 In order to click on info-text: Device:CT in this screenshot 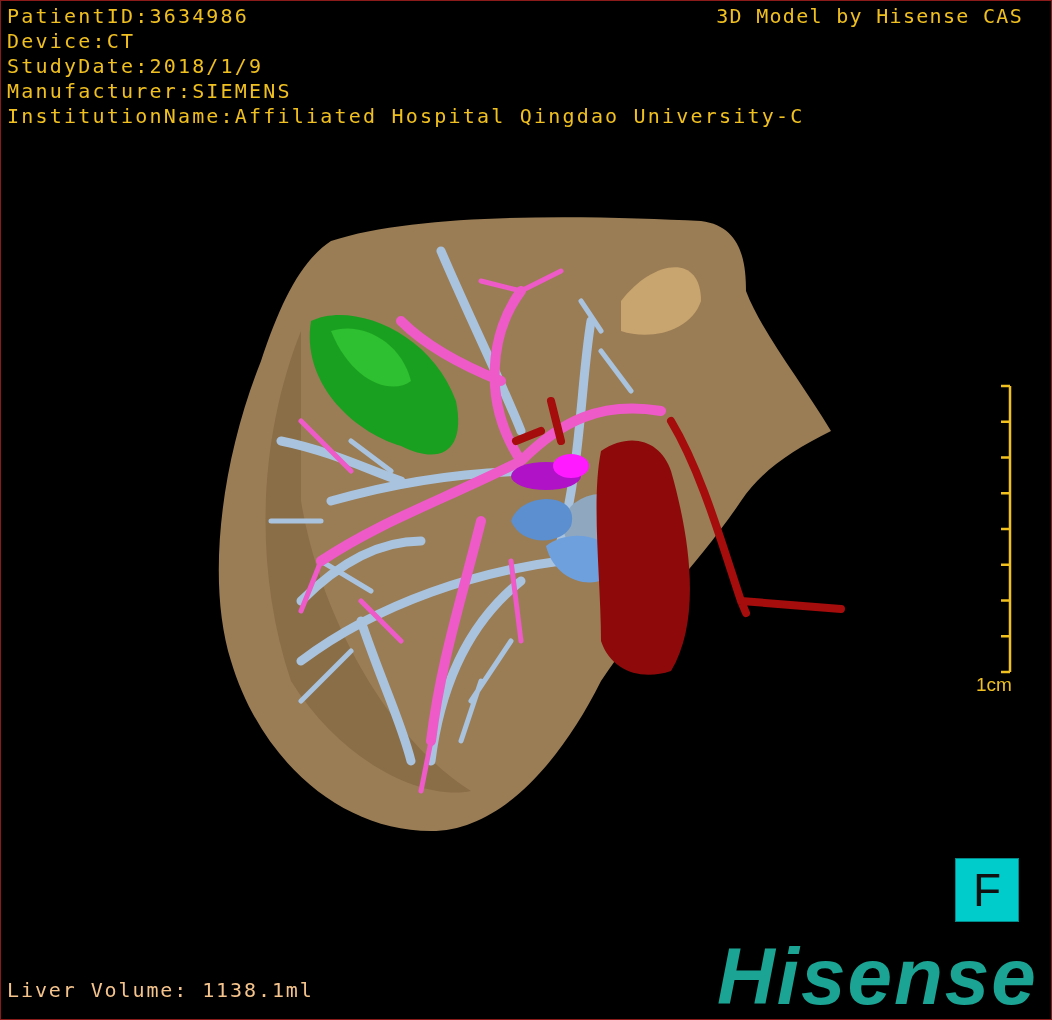, I will do `click(71, 41)`.